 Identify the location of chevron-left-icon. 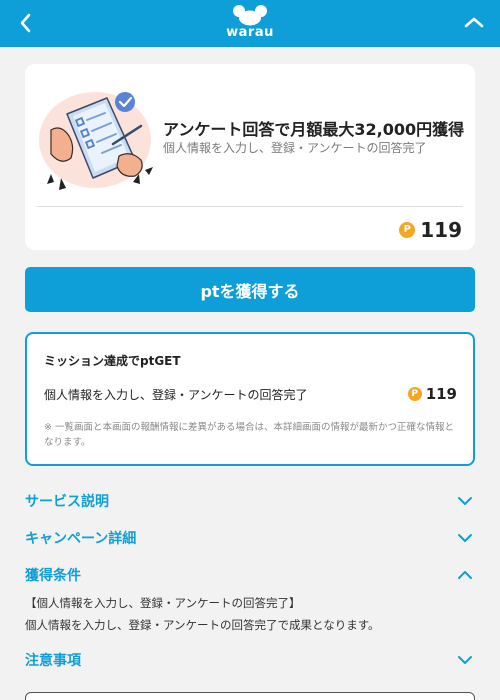
(25, 23).